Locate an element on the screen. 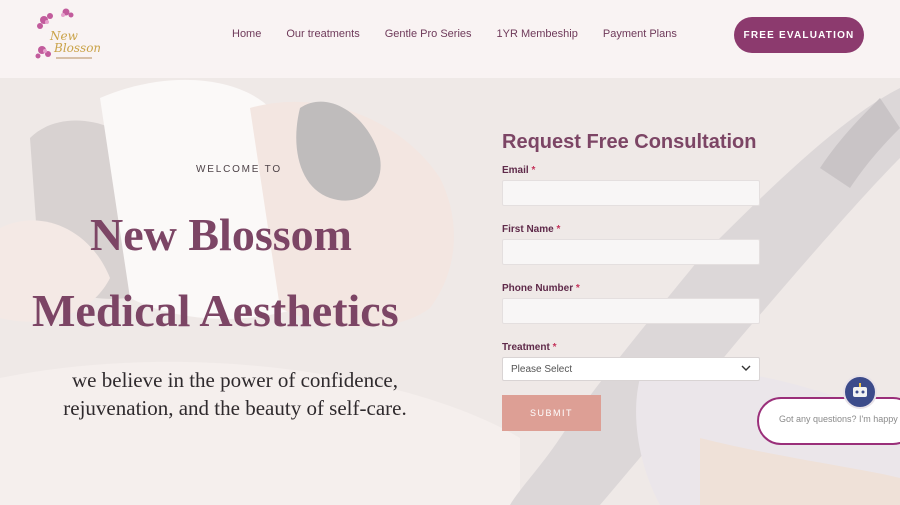 The image size is (900, 505). nav-home: Home is located at coordinates (246, 34).